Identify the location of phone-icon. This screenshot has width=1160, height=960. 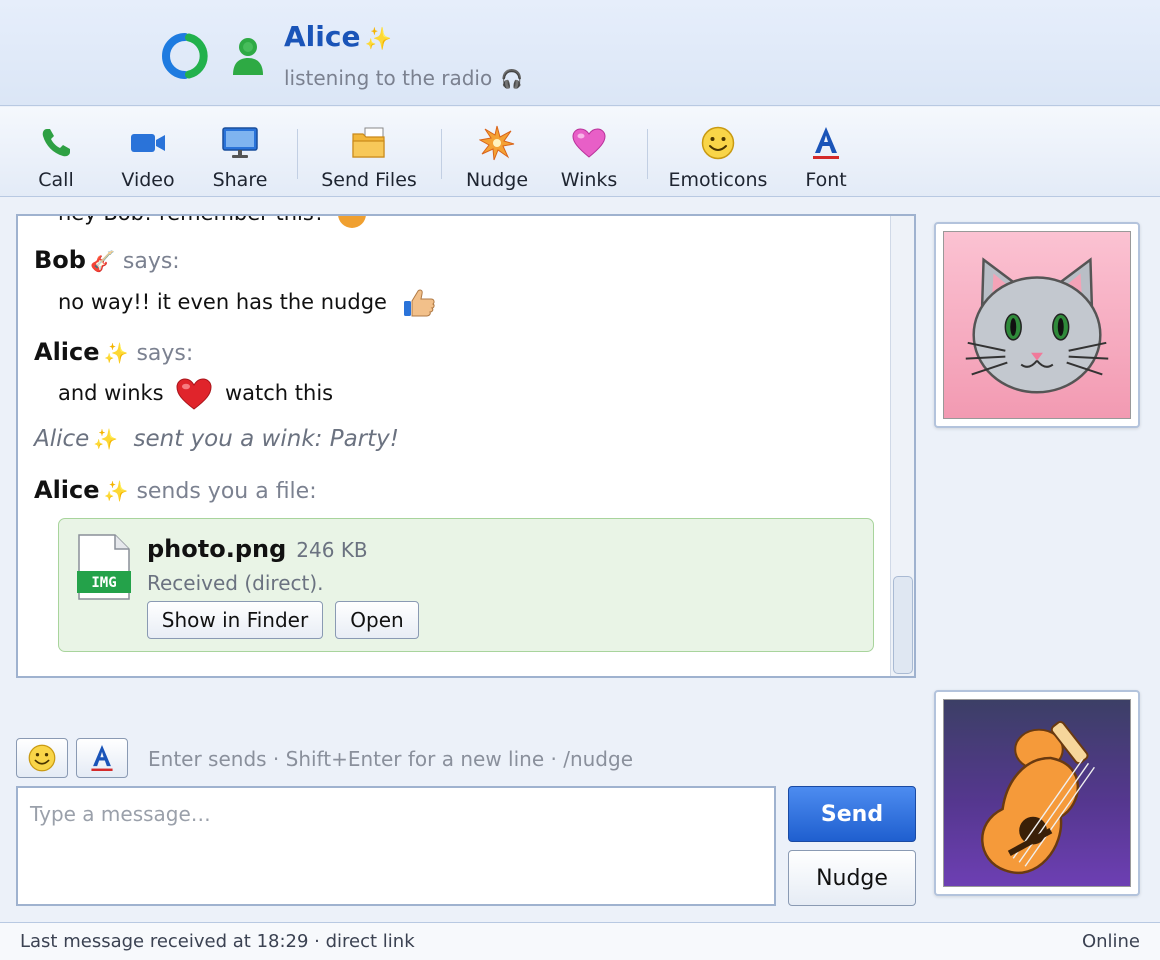
(56, 143).